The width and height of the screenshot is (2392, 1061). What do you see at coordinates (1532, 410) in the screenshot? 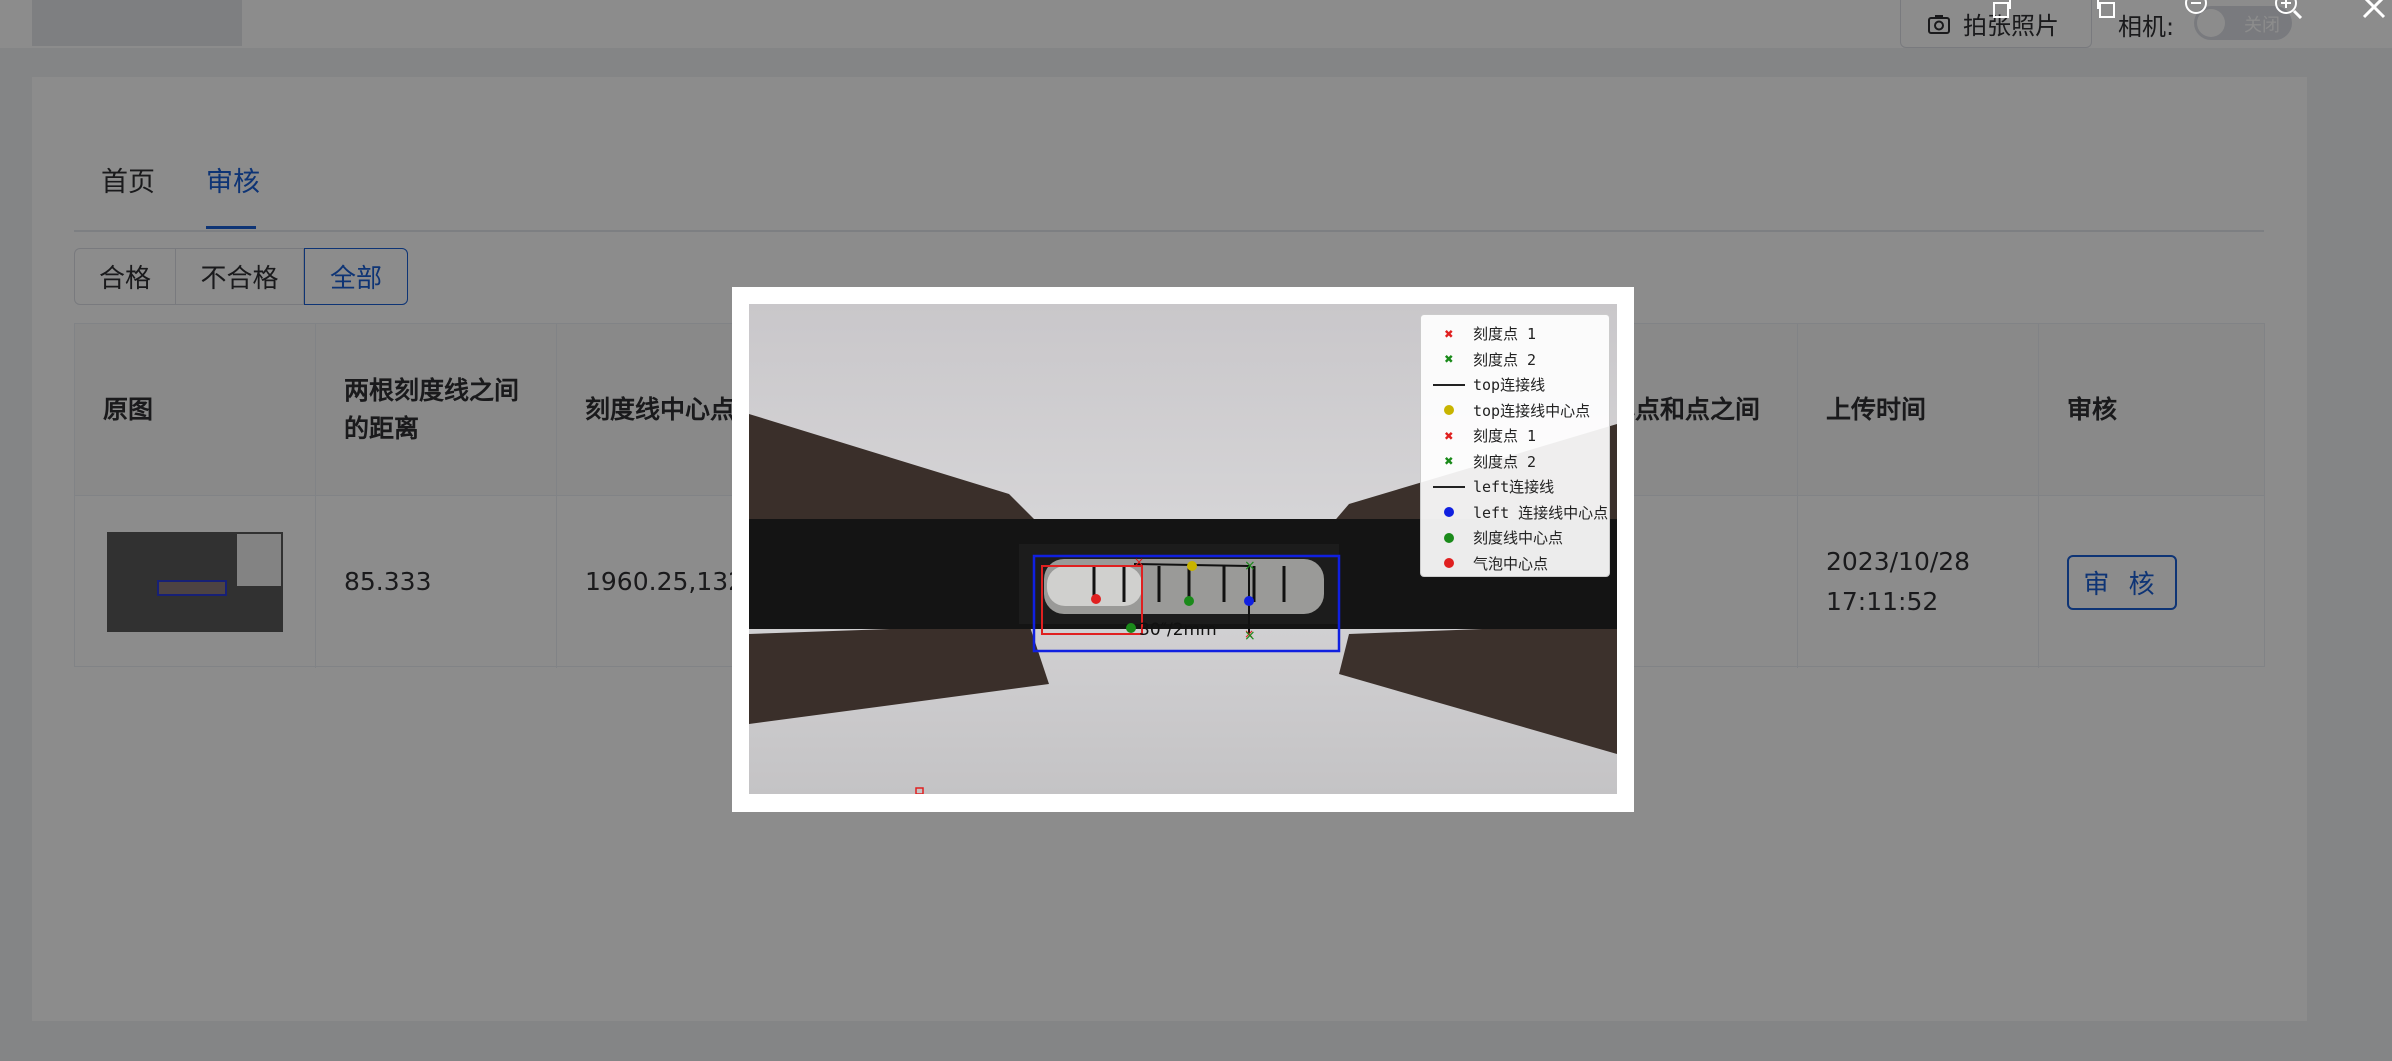
I see `legend-label: top连接线中心点` at bounding box center [1532, 410].